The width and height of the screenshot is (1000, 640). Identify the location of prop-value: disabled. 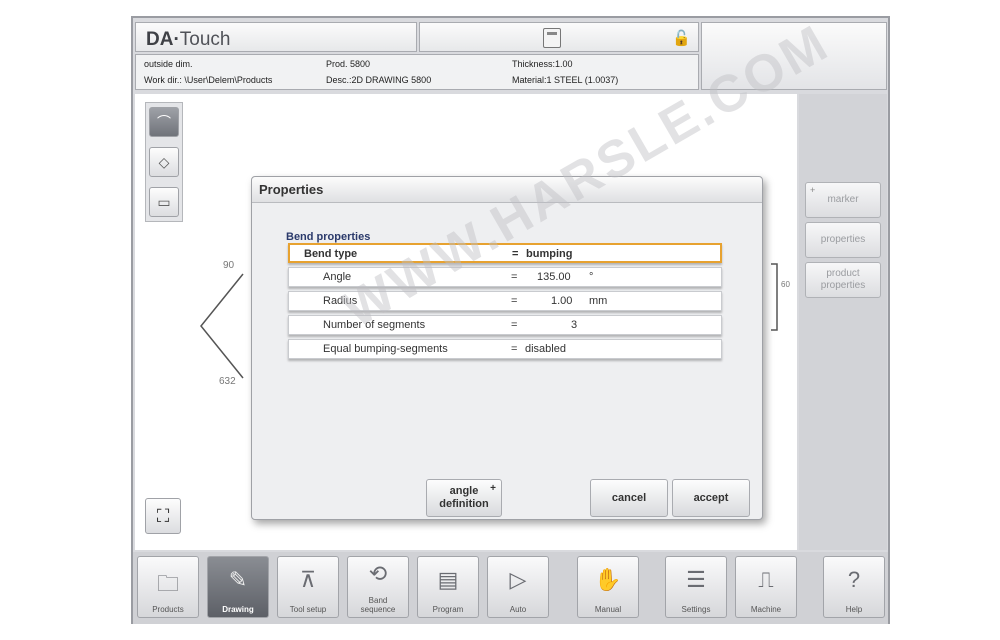
(545, 349).